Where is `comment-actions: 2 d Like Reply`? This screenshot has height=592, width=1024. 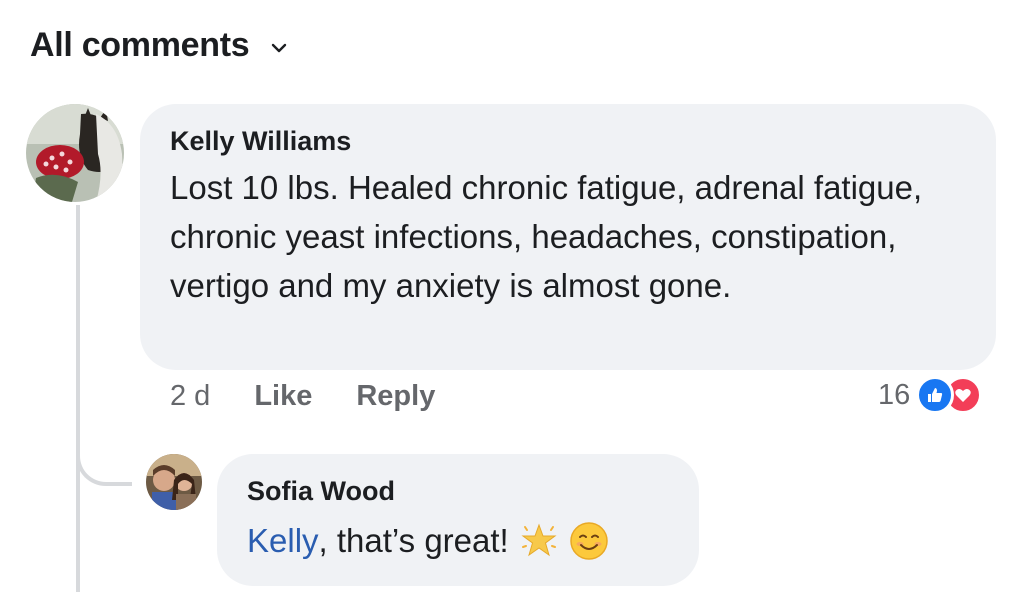
comment-actions: 2 d Like Reply is located at coordinates (324, 396).